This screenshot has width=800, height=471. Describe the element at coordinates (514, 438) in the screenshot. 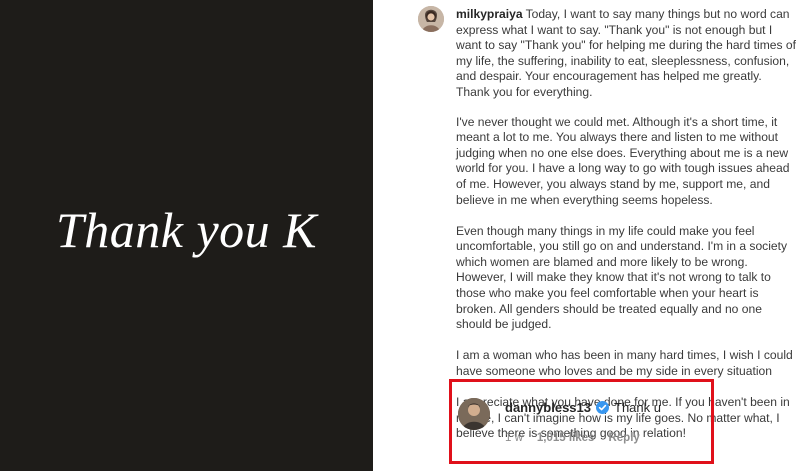

I see `reply-age: 1 w` at that location.